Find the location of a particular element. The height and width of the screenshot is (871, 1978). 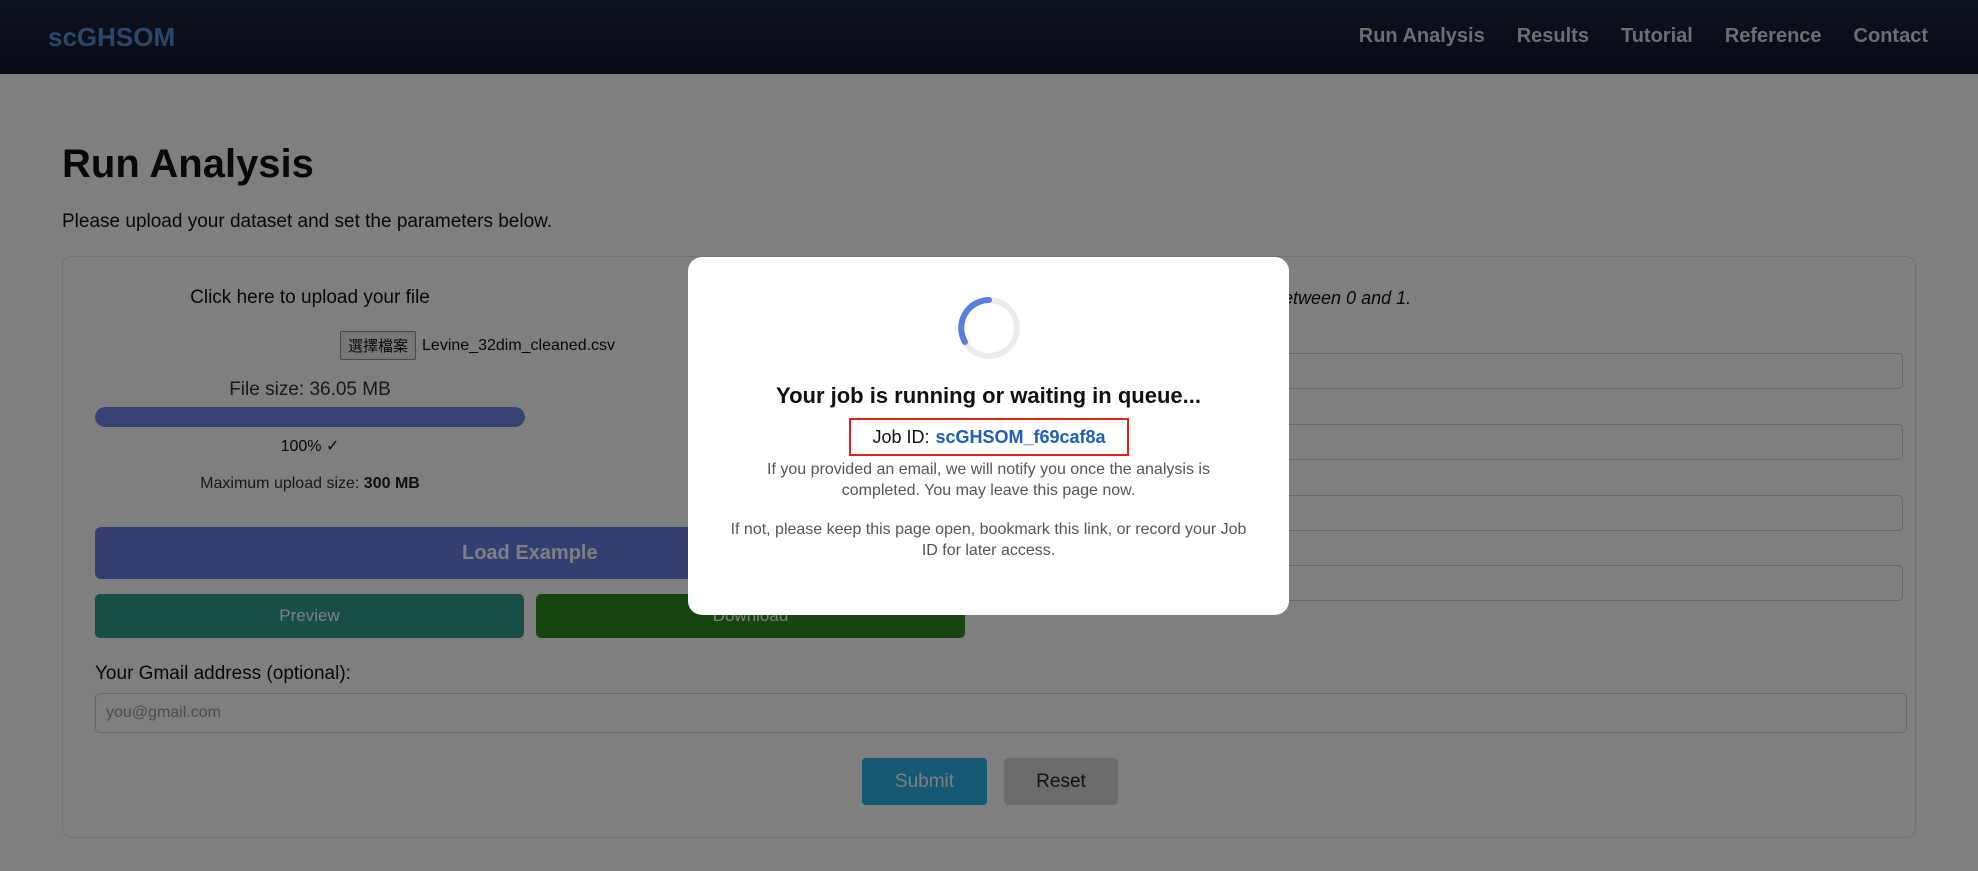

loading-spinner-icon is located at coordinates (989, 328).